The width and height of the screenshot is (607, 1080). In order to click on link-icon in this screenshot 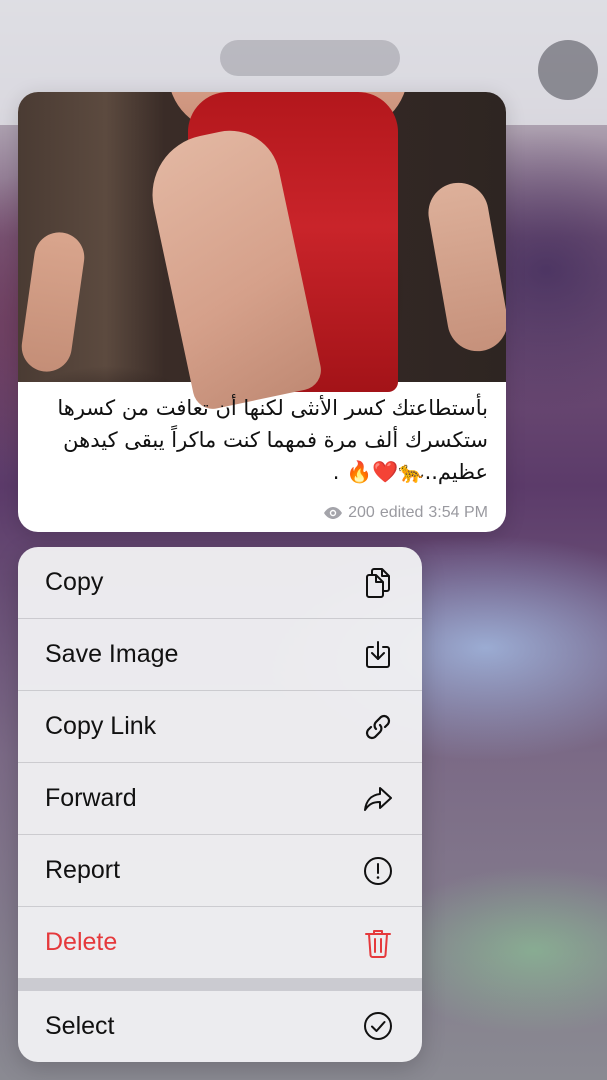, I will do `click(378, 727)`.